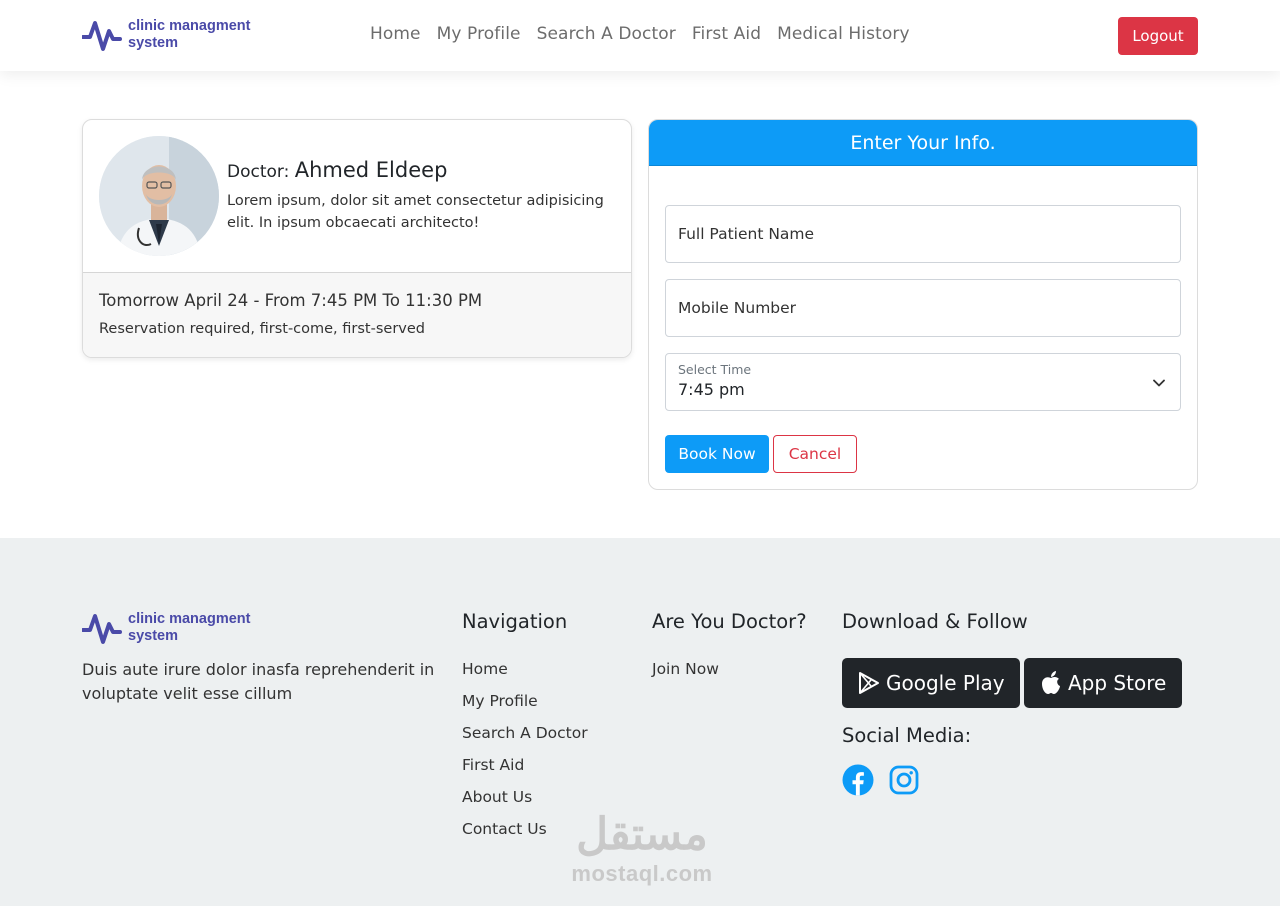  Describe the element at coordinates (159, 196) in the screenshot. I see `doctor-avatar` at that location.